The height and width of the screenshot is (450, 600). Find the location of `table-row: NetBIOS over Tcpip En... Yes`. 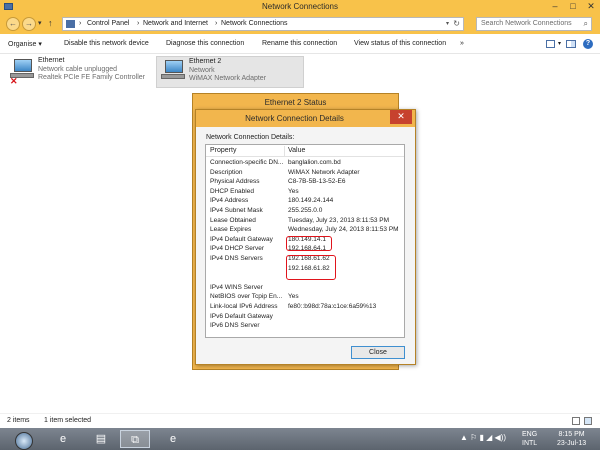

table-row: NetBIOS over Tcpip En... Yes is located at coordinates (305, 298).